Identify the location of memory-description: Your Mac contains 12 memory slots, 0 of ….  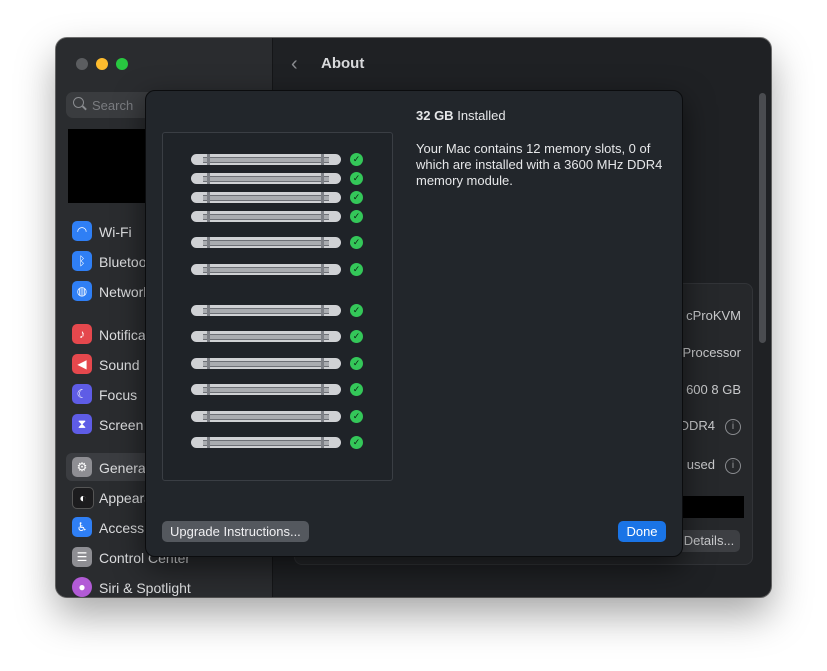
(539, 164).